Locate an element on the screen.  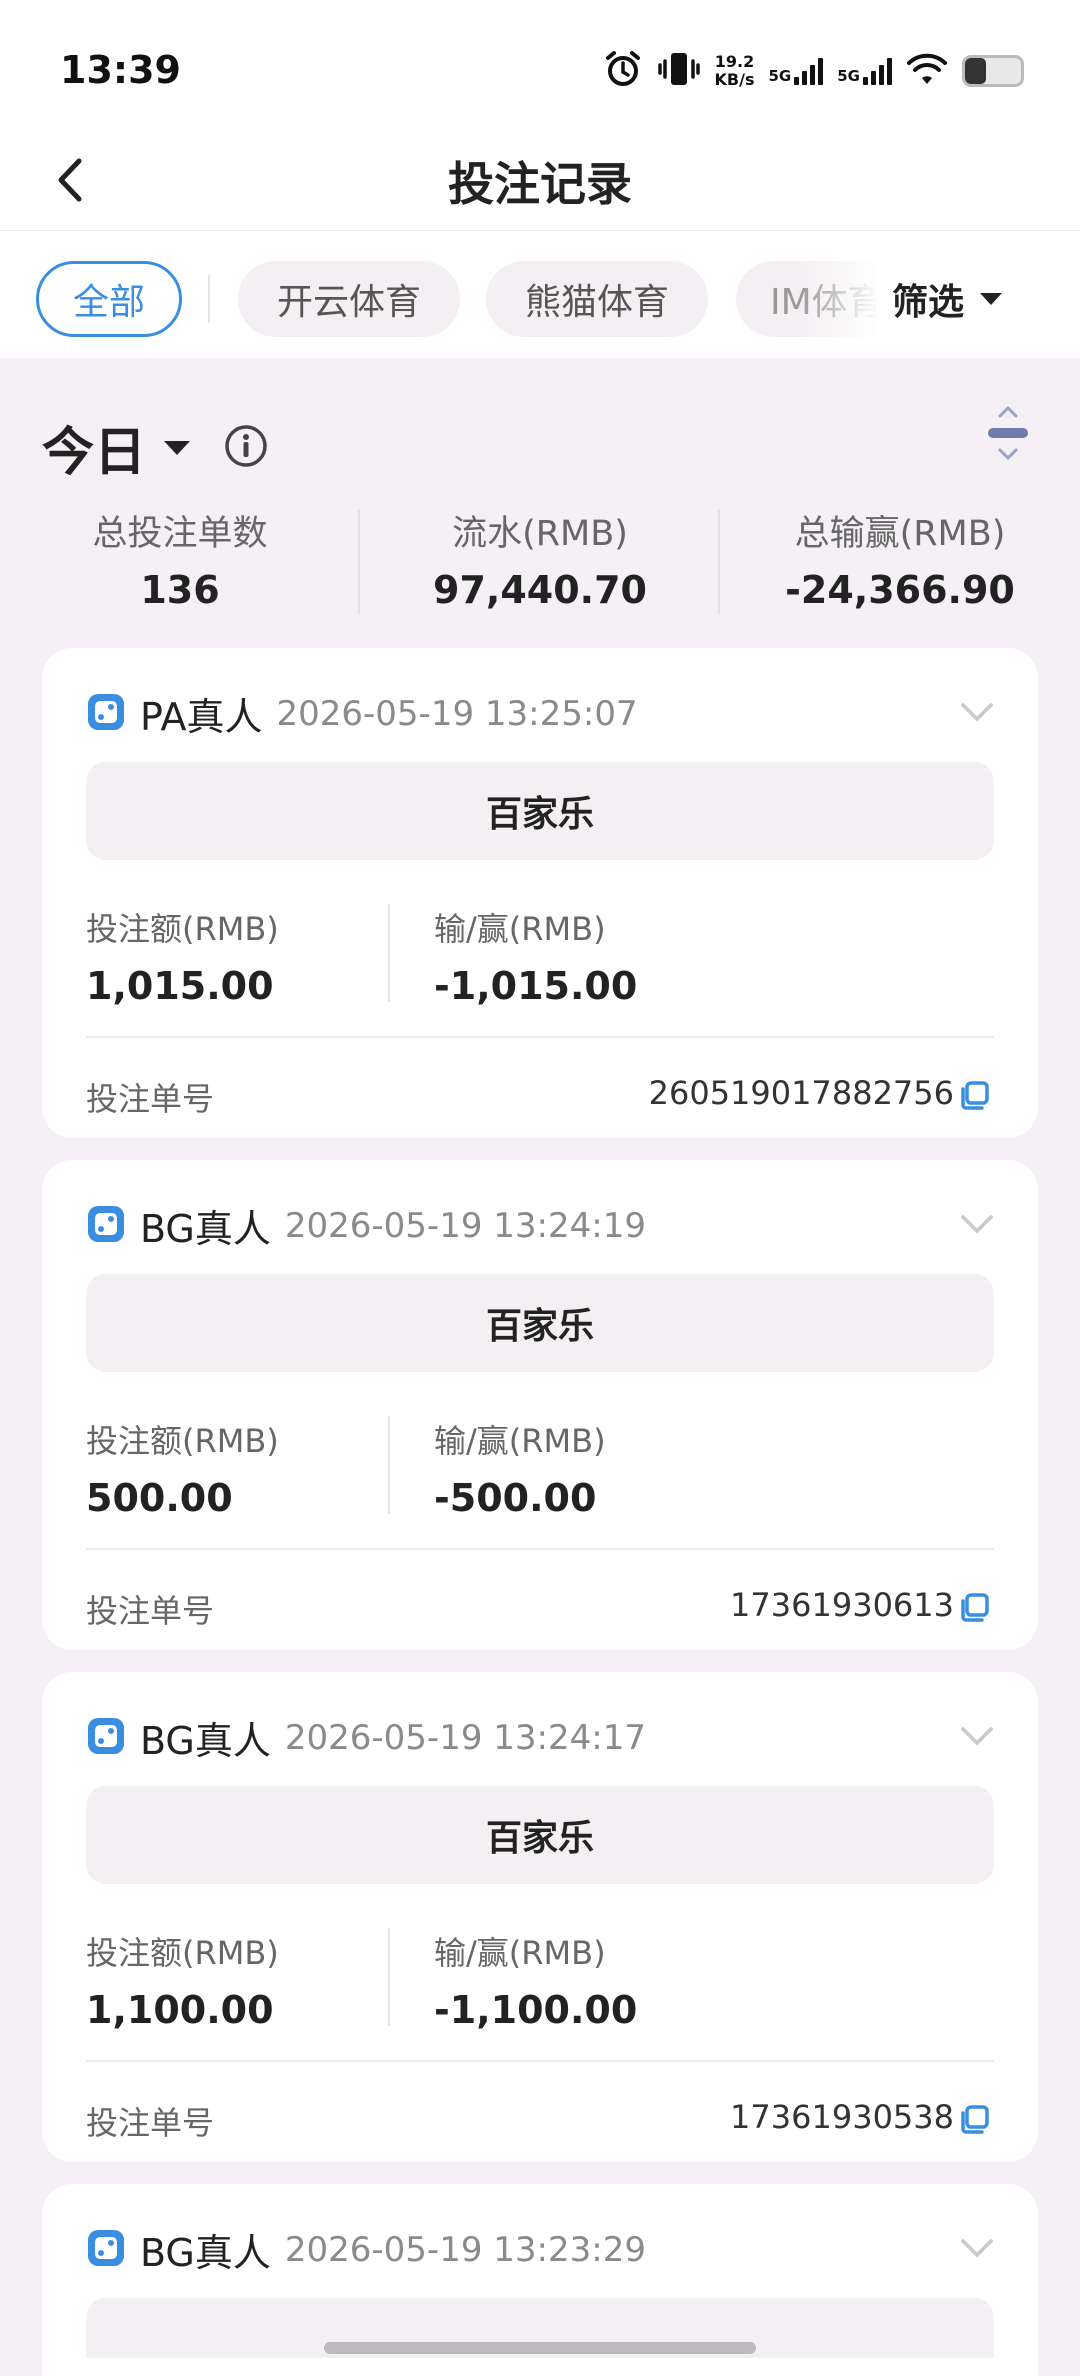
tab-panda-sports: 熊猫体育 is located at coordinates (597, 299).